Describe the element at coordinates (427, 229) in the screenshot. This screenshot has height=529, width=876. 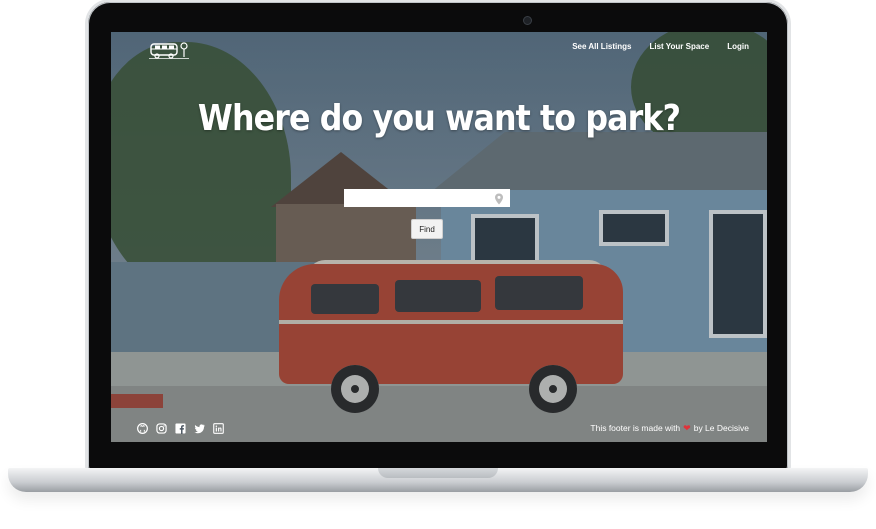
I see `find-button: Find` at that location.